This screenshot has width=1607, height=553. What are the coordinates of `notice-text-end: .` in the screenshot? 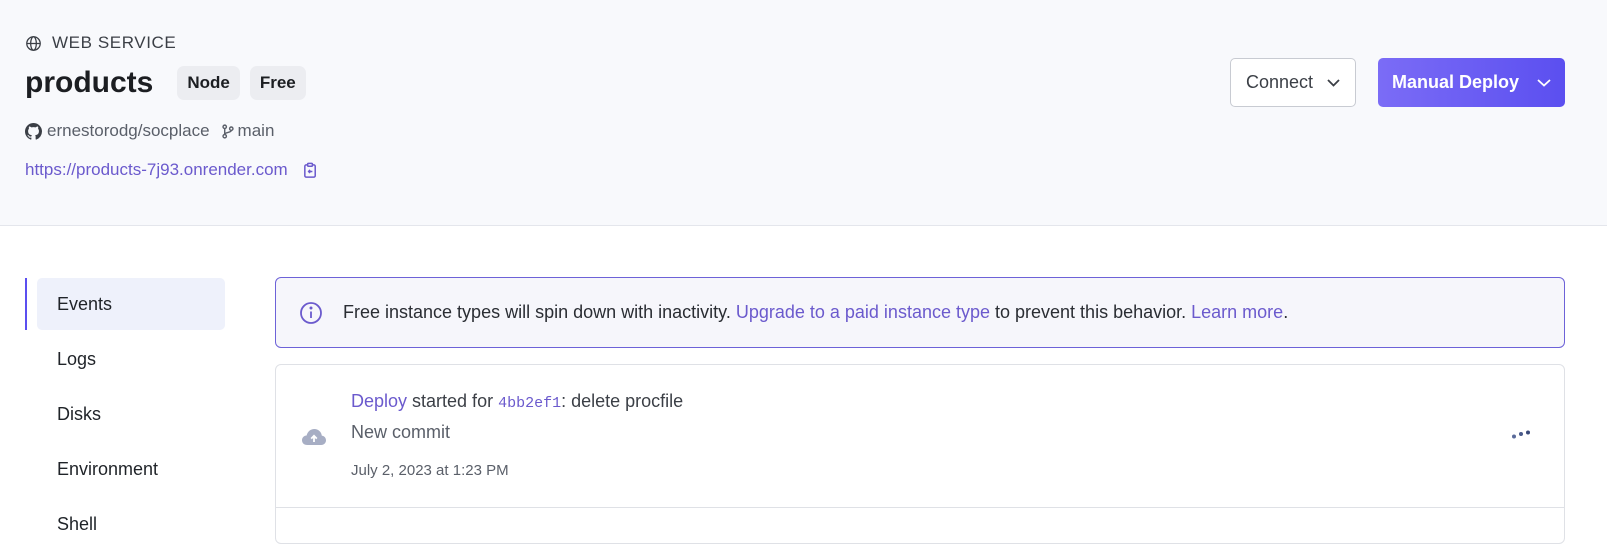 It's located at (1286, 312).